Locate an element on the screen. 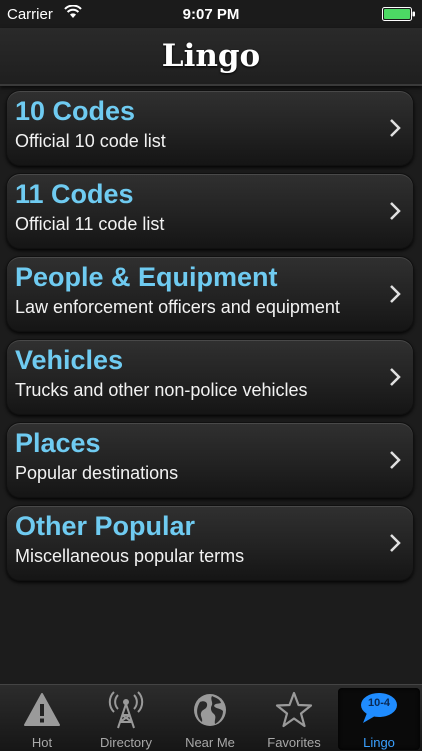 The image size is (422, 751). list-item-title: 10 Codes is located at coordinates (75, 111).